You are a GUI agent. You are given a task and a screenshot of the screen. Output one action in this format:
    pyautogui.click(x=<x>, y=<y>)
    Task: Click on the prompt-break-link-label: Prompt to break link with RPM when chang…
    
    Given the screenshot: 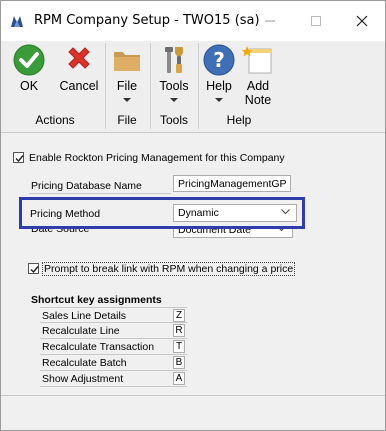 What is the action you would take?
    pyautogui.click(x=169, y=269)
    